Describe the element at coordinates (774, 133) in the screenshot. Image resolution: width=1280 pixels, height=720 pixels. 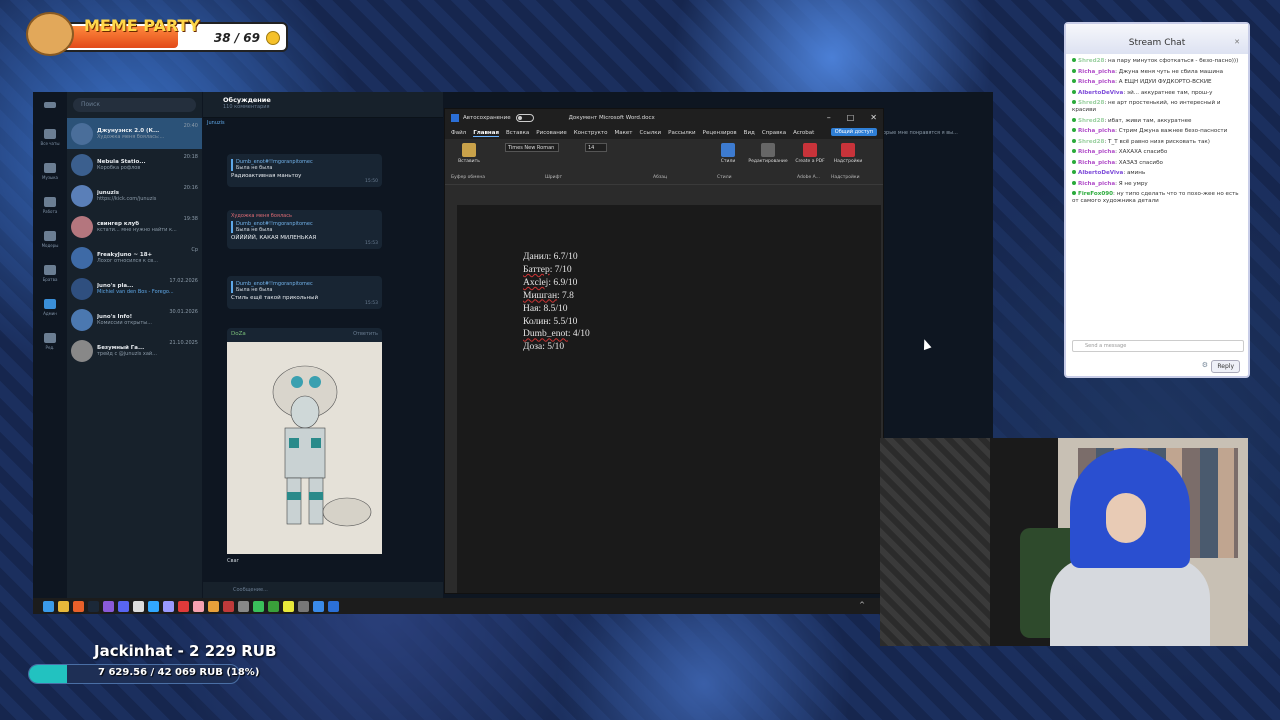
I see `tab-help: Справка` at that location.